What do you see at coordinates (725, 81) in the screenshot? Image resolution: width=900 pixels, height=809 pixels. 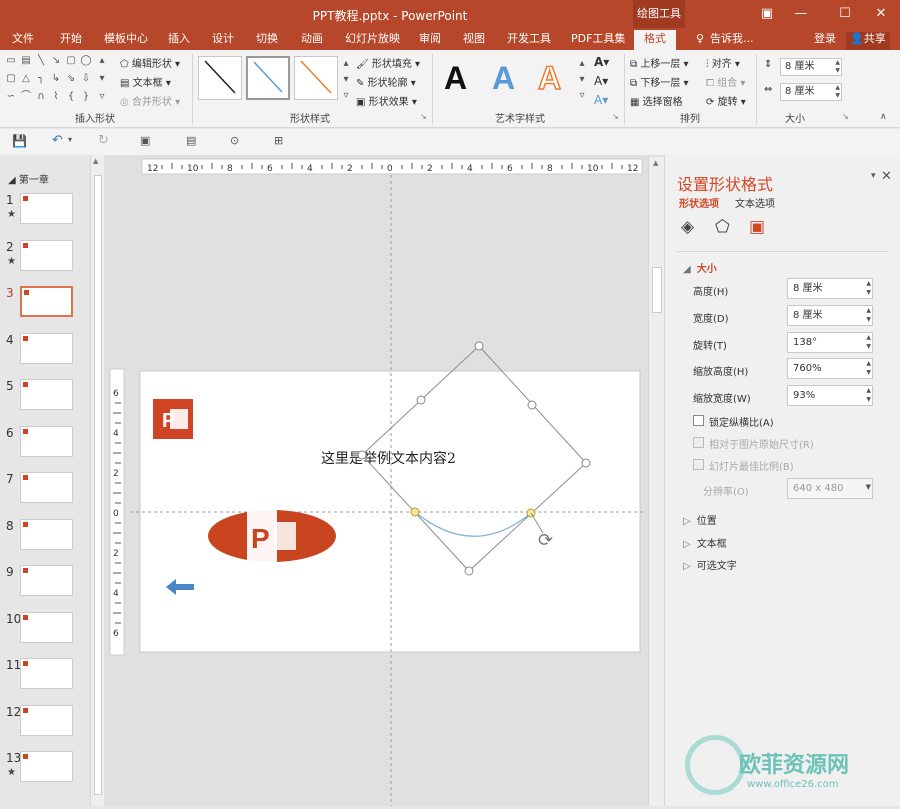 I see `group-button: ⧠ 组合 ▾` at bounding box center [725, 81].